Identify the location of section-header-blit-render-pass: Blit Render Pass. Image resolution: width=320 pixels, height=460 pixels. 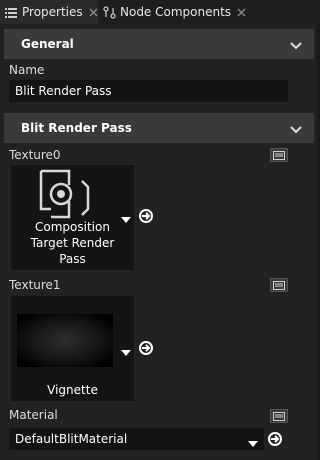
(159, 128).